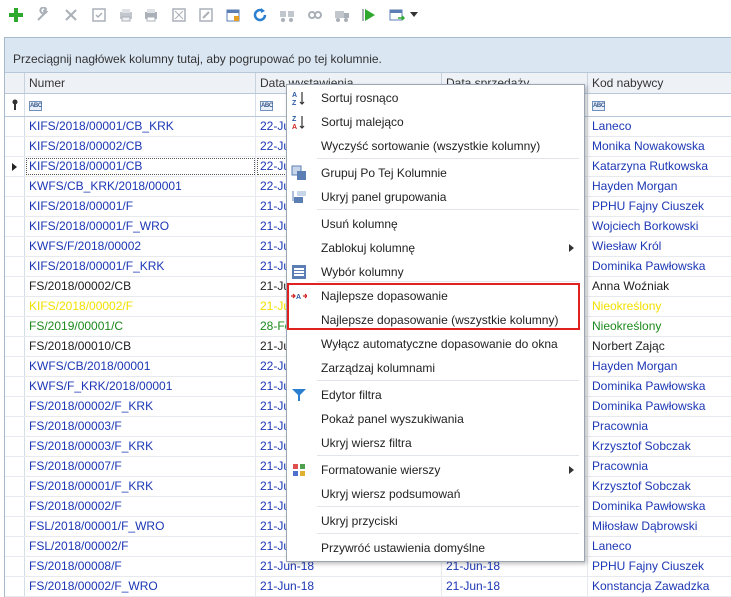 Image resolution: width=731 pixels, height=597 pixels. I want to click on menu-item-formatowanie-wierszy: Formatowanie wierszy, so click(435, 470).